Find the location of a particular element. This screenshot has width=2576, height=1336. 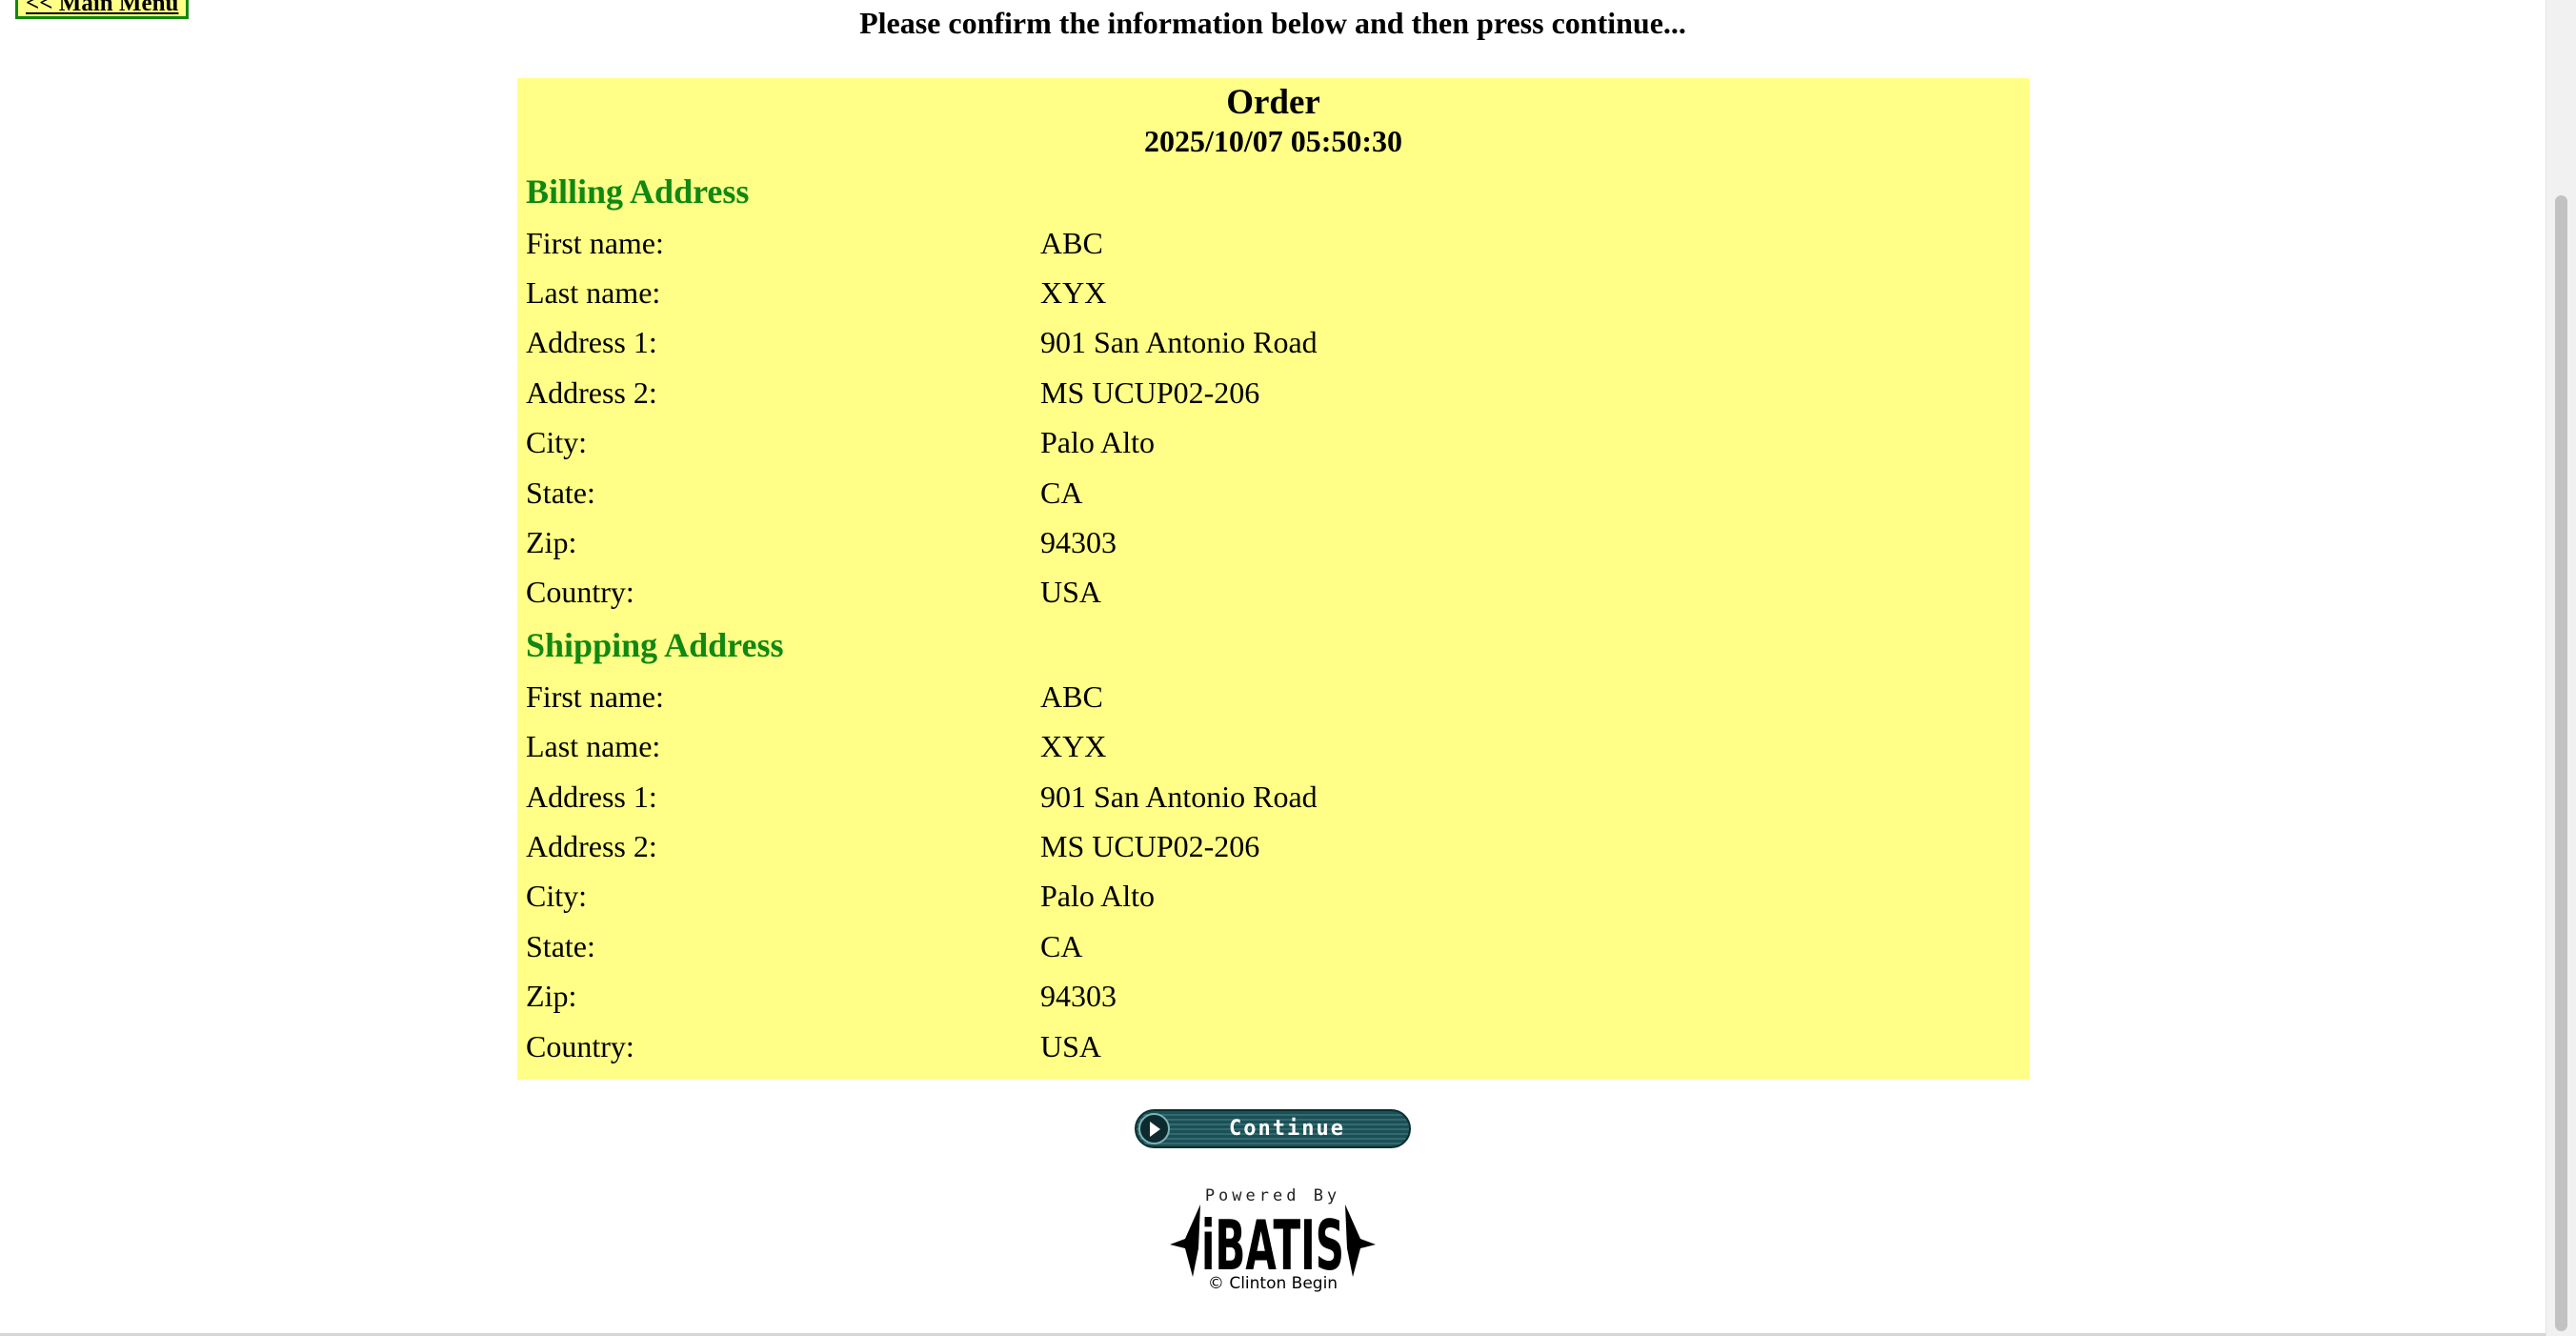

vertical-scrollbar is located at coordinates (2561, 668).